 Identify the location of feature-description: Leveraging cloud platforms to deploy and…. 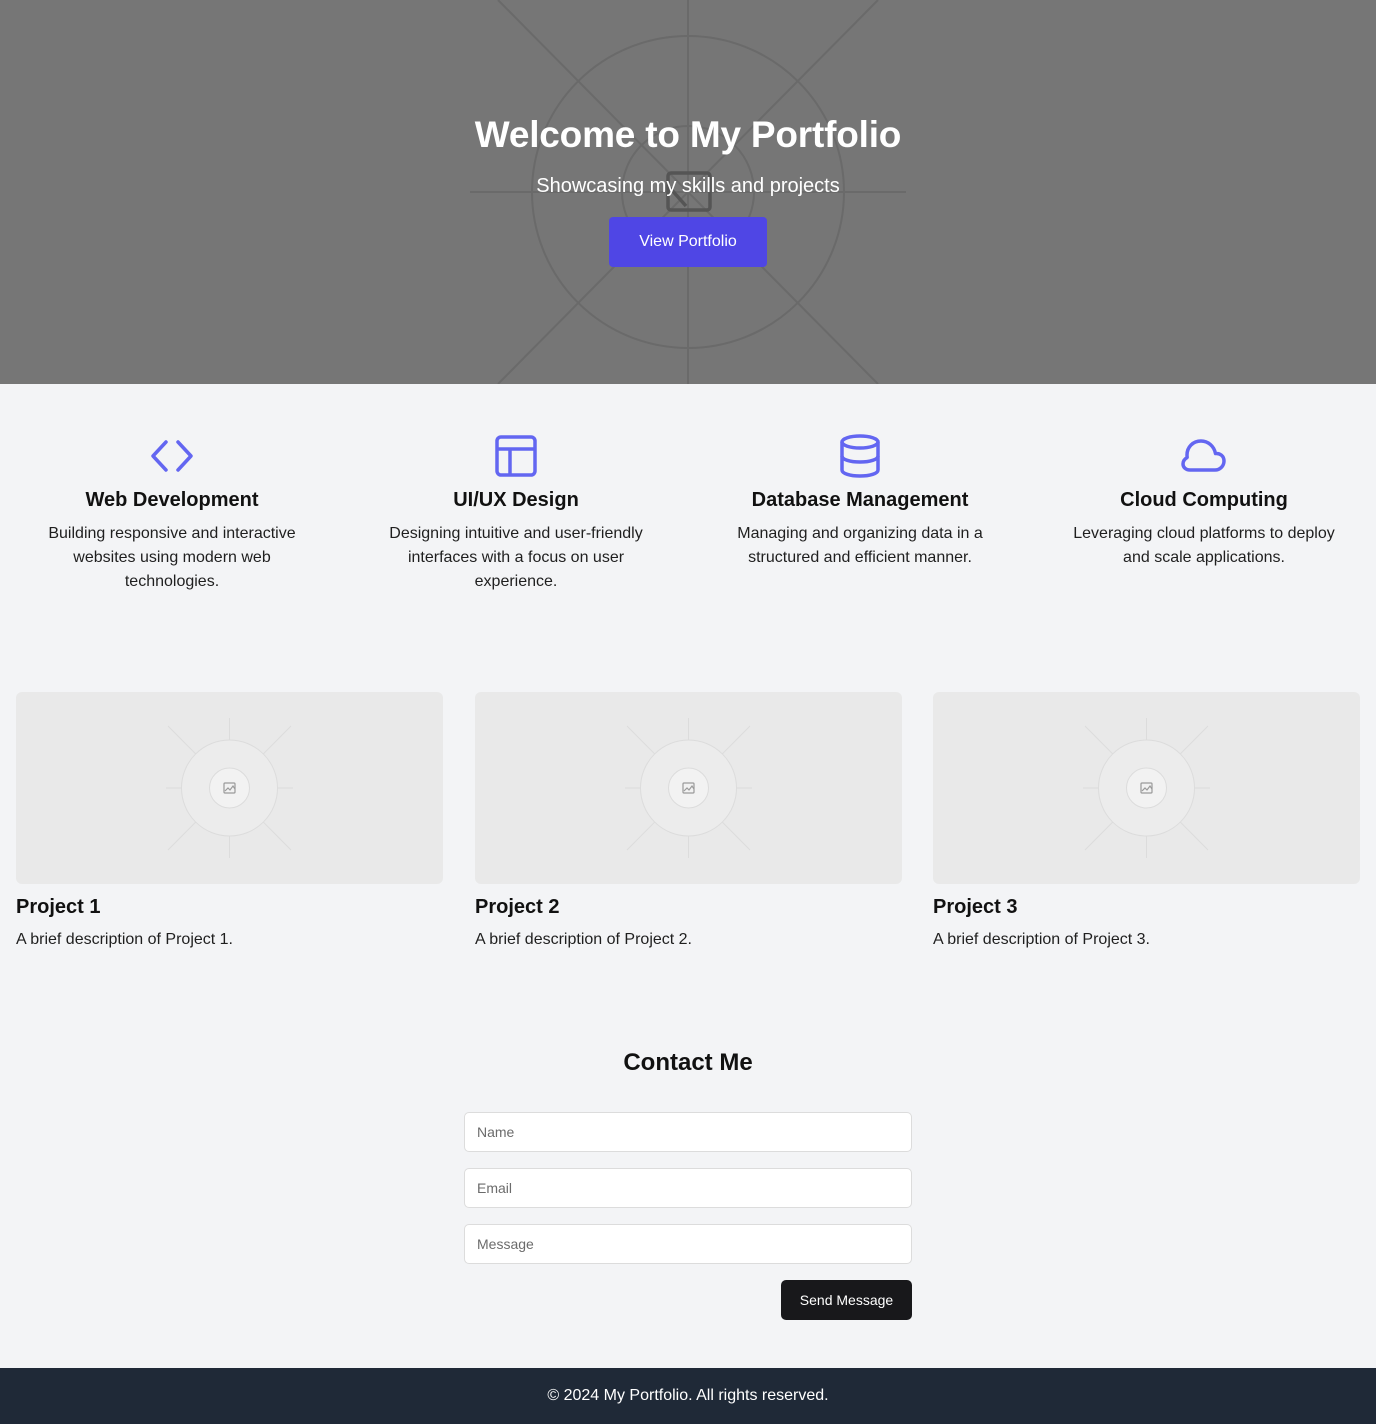
(1204, 545).